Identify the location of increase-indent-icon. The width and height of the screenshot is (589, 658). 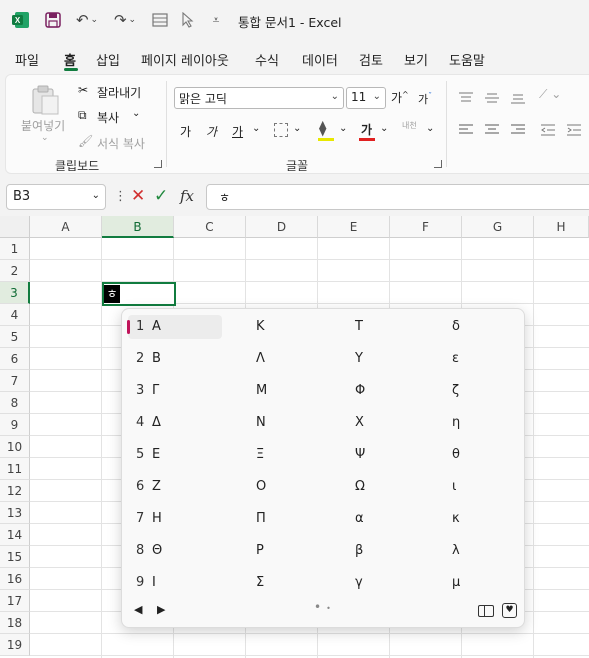
(574, 131).